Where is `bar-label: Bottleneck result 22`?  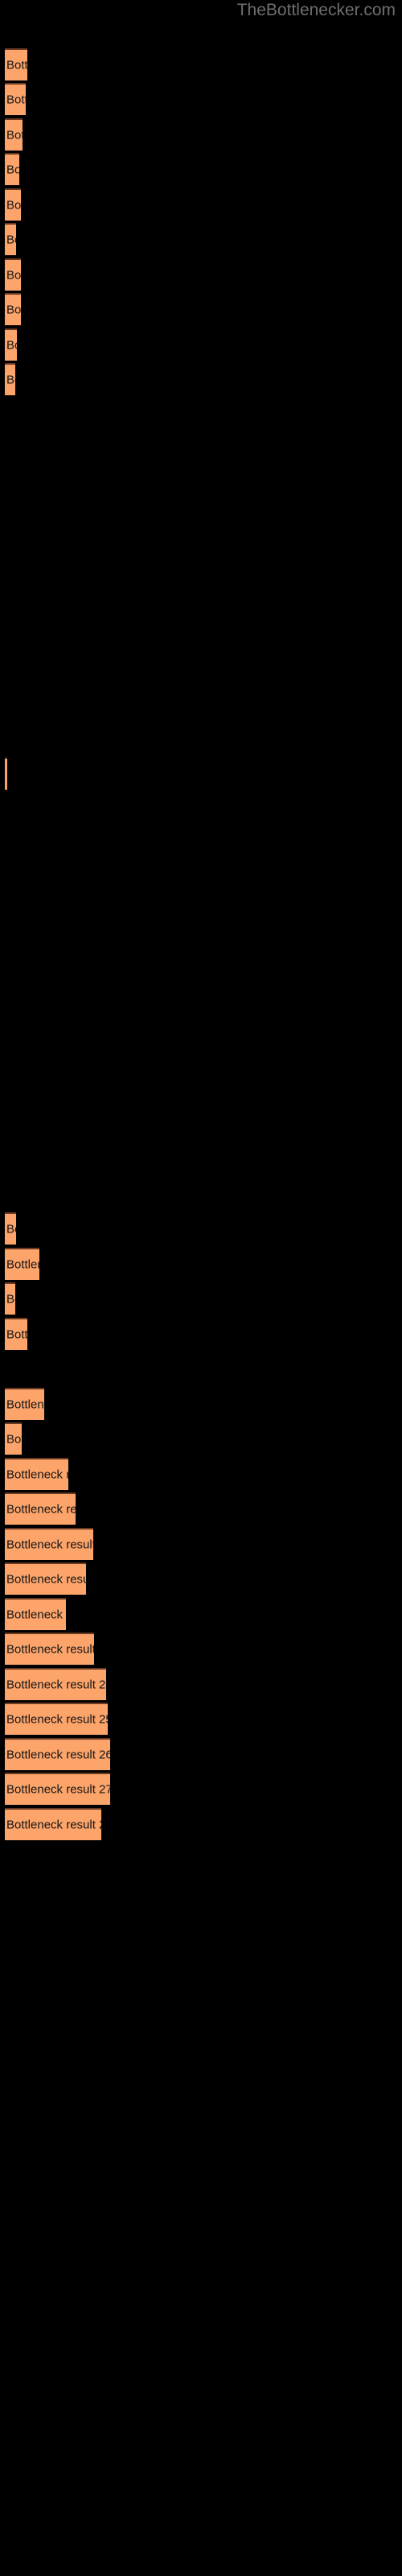 bar-label: Bottleneck result 22 is located at coordinates (36, 1615).